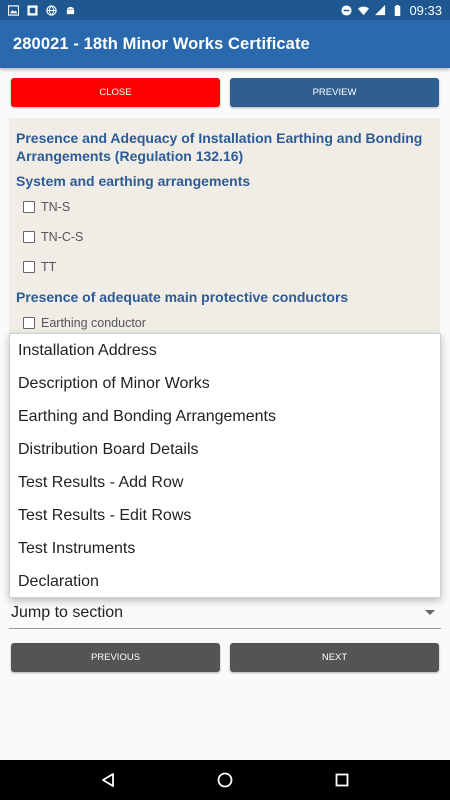 This screenshot has height=800, width=450. I want to click on dnd-icon, so click(346, 10).